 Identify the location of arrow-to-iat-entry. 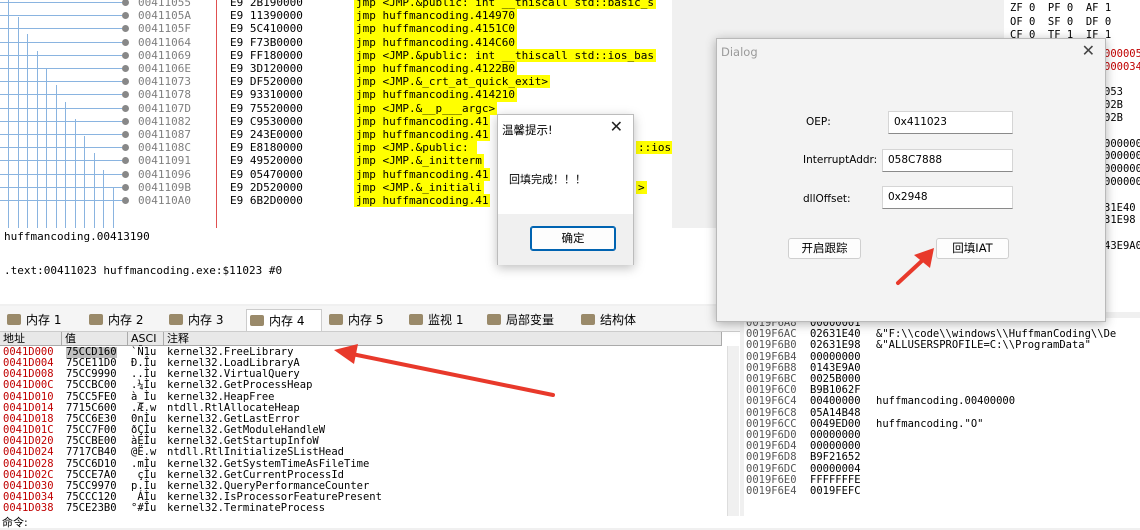
(444, 370).